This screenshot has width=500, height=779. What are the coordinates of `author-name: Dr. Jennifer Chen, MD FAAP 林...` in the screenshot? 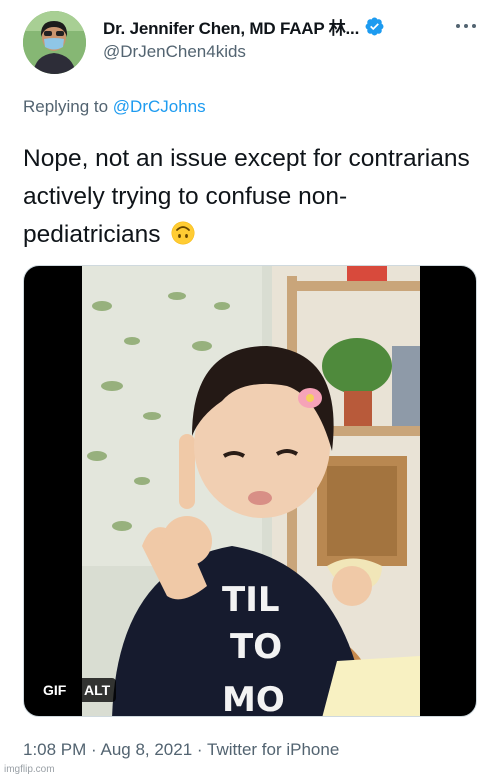 It's located at (231, 26).